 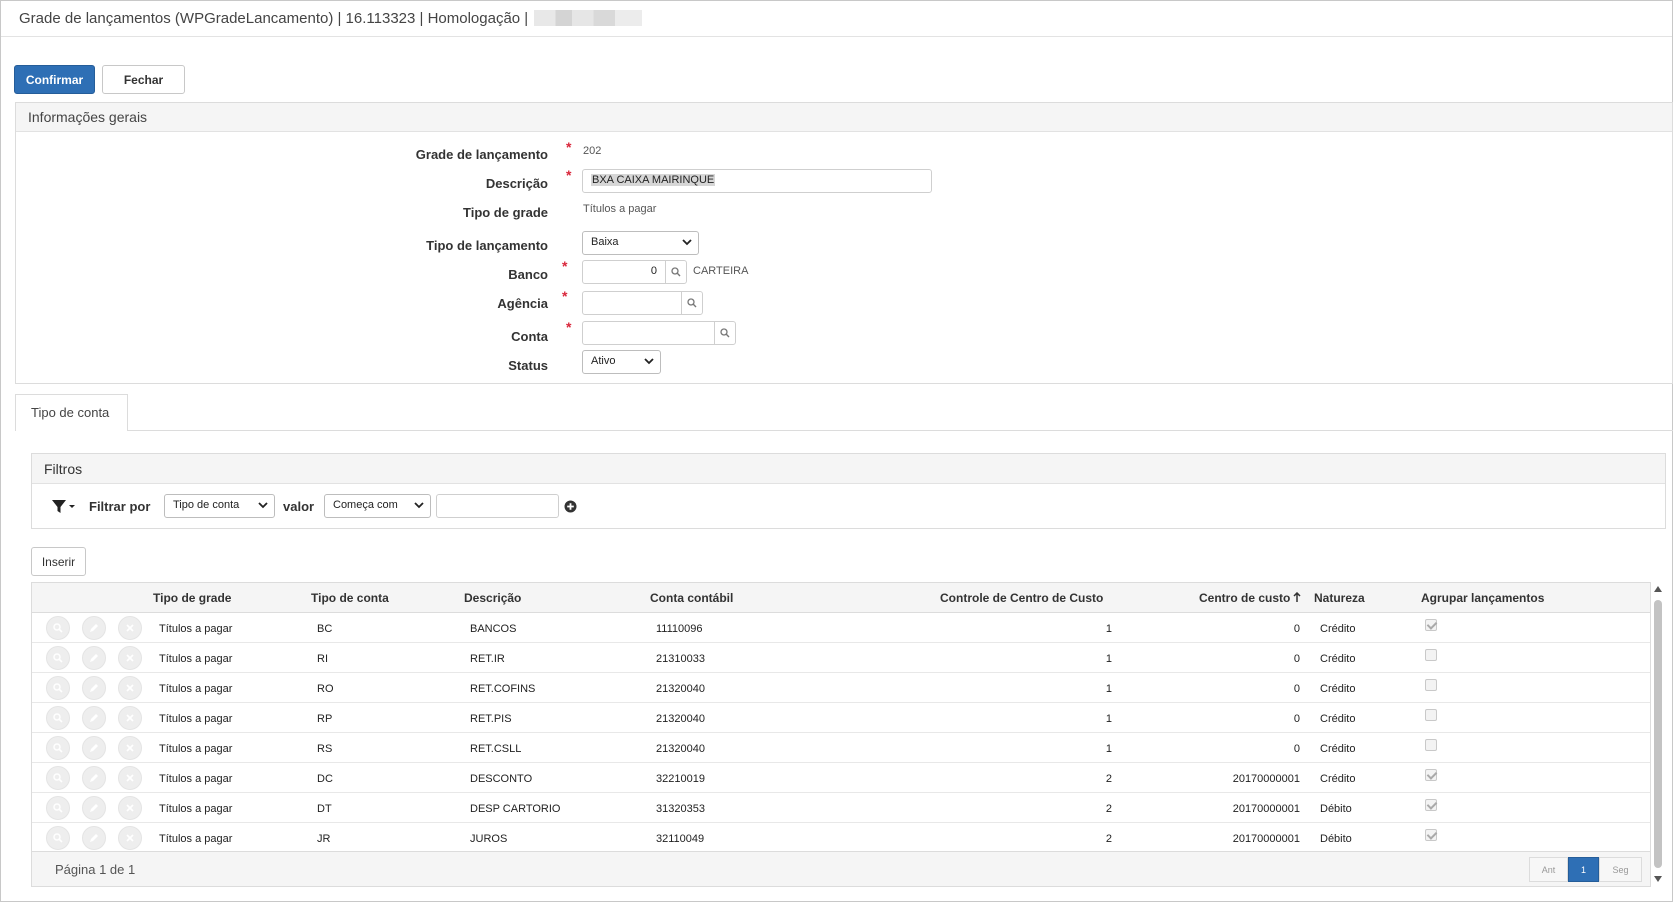 What do you see at coordinates (1339, 598) in the screenshot?
I see `col-natureza: Natureza` at bounding box center [1339, 598].